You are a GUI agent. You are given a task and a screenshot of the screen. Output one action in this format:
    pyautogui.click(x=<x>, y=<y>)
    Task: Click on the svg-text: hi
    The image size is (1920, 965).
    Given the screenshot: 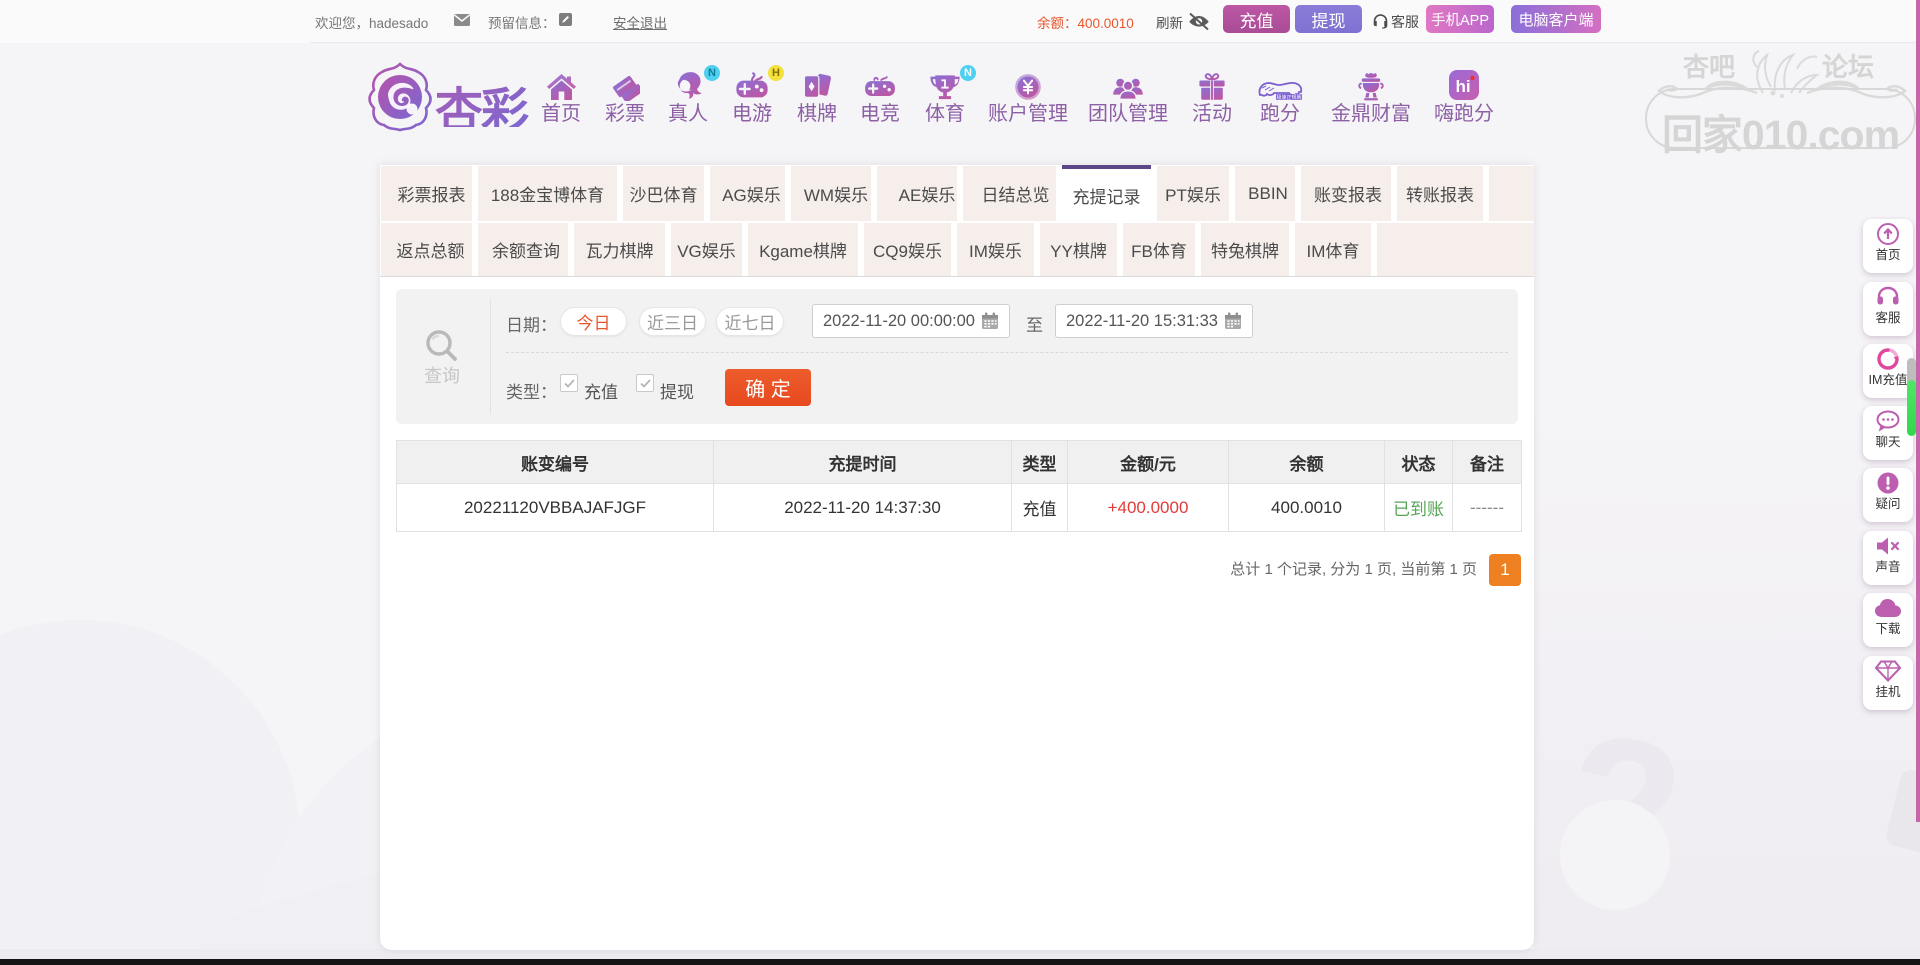 What is the action you would take?
    pyautogui.click(x=1462, y=86)
    